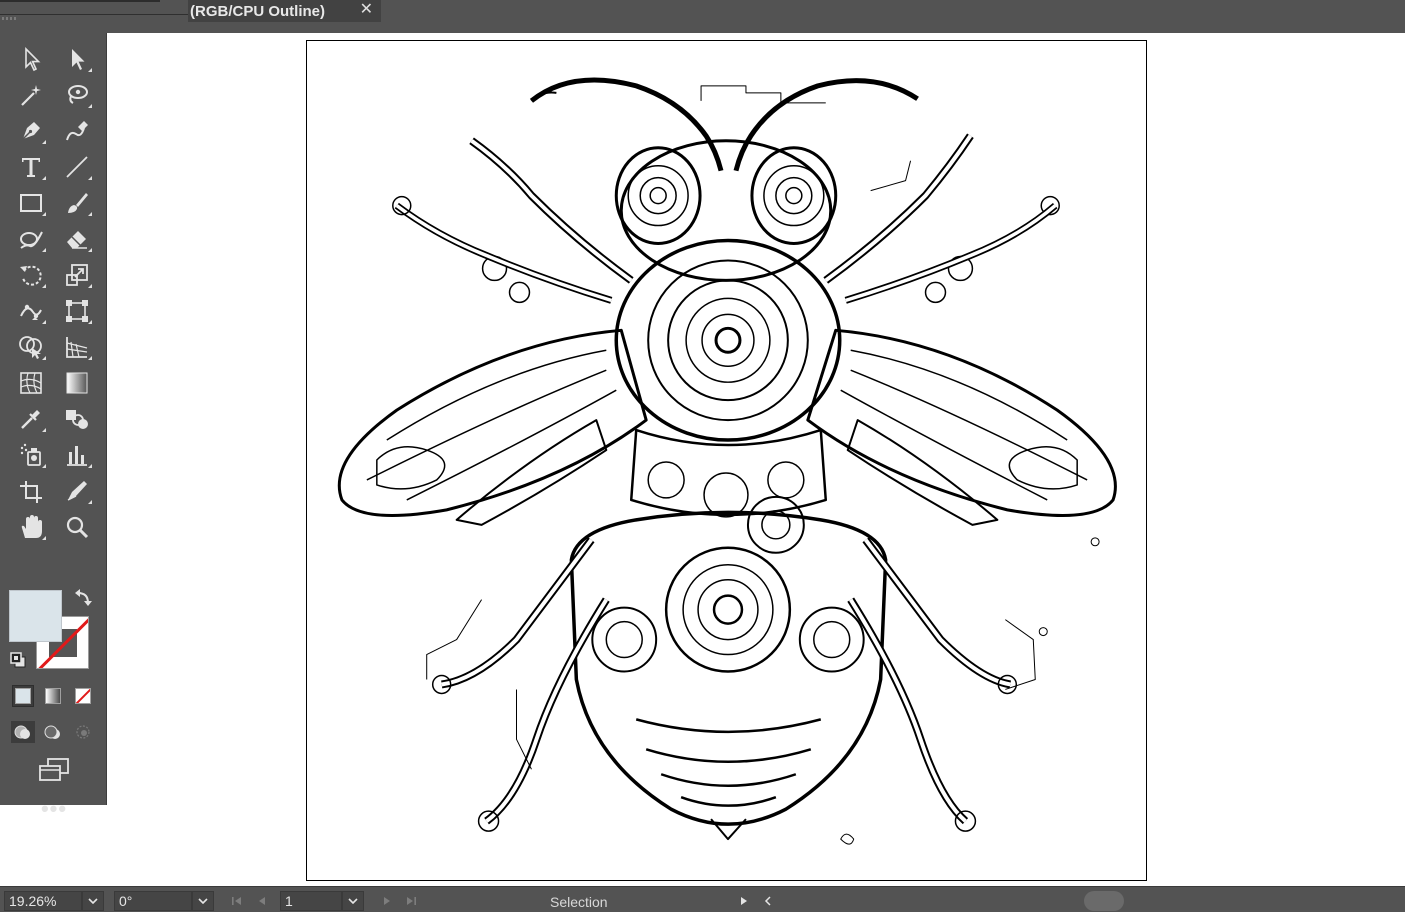 The image size is (1405, 912). What do you see at coordinates (31, 491) in the screenshot?
I see `artboard-tool-icon` at bounding box center [31, 491].